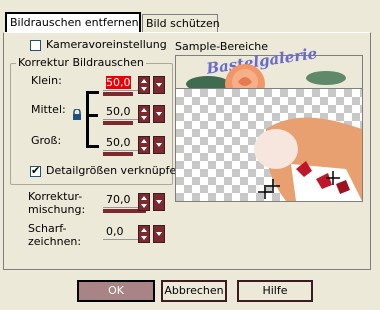 Image resolution: width=380 pixels, height=310 pixels. Describe the element at coordinates (118, 94) in the screenshot. I see `klein-slider` at that location.